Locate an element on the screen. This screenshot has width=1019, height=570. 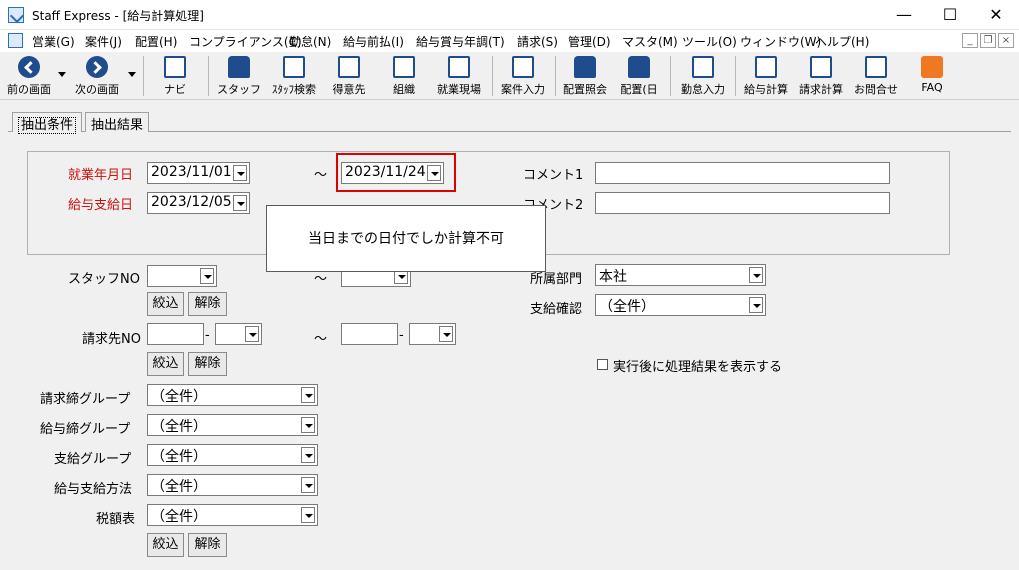
faq-button: FAQ is located at coordinates (932, 76).